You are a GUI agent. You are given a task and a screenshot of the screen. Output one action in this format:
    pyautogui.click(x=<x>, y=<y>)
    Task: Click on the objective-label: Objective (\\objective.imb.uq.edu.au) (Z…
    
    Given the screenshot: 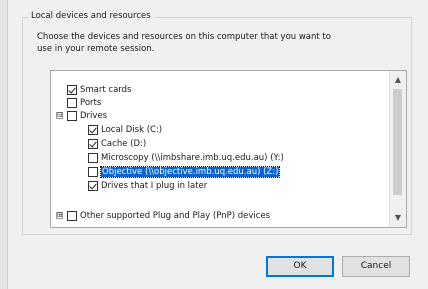 What is the action you would take?
    pyautogui.click(x=190, y=171)
    